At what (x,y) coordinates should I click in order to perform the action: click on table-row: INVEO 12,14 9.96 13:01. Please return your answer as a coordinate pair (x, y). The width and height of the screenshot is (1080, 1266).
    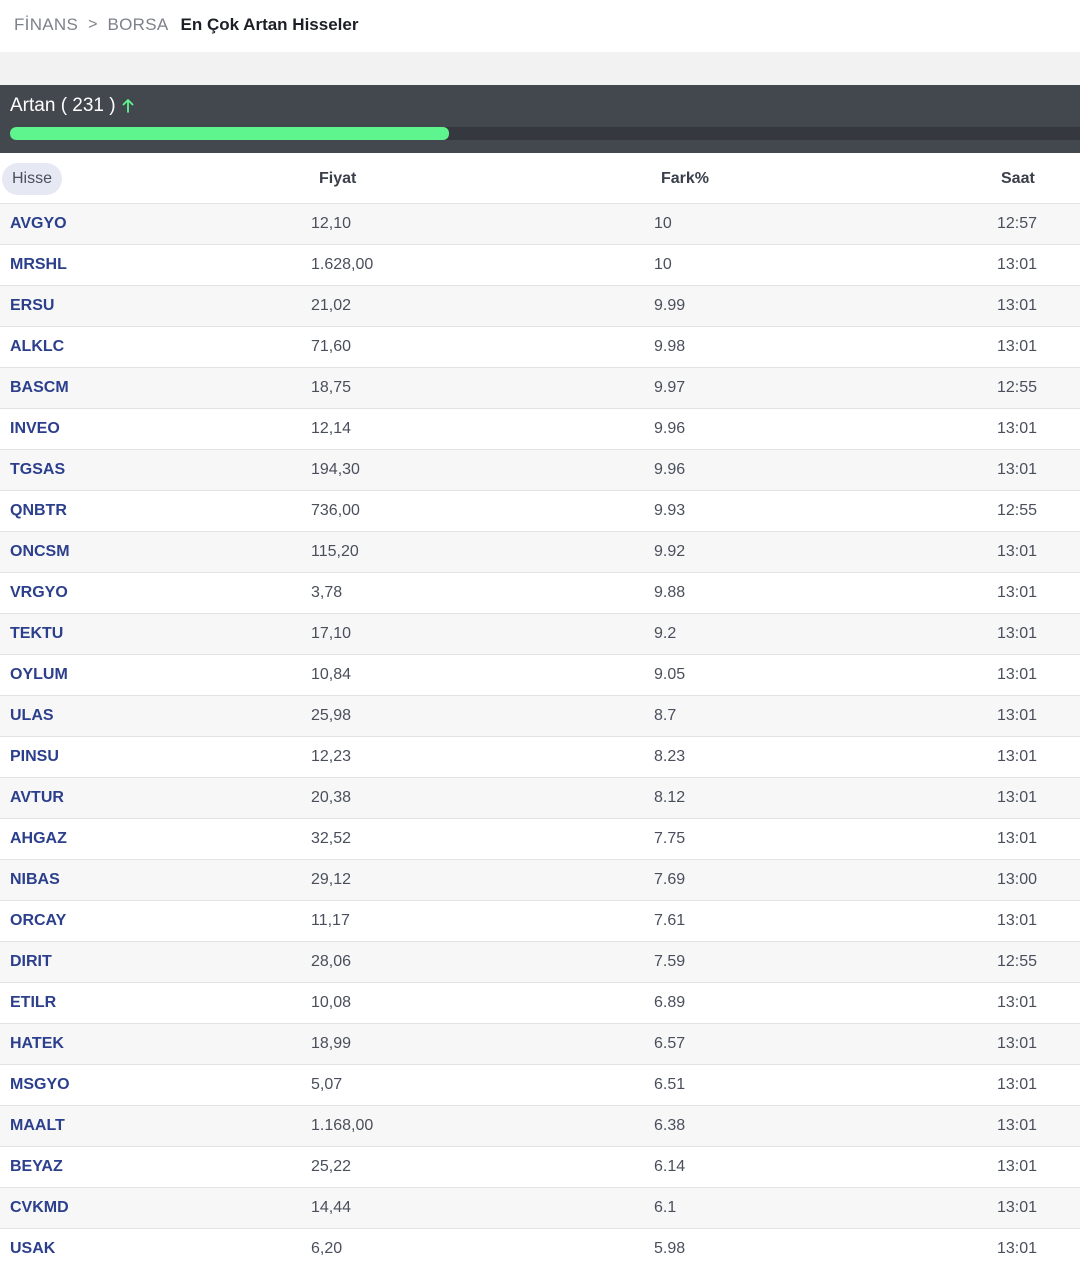
    Looking at the image, I should click on (540, 429).